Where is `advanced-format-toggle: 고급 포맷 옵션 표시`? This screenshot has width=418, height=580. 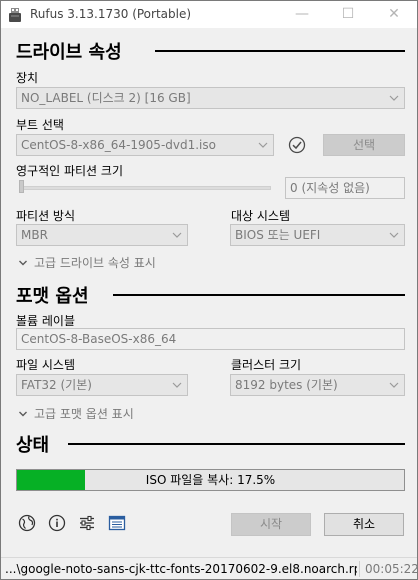 advanced-format-toggle: 고급 포맷 옵션 표시 is located at coordinates (76, 413).